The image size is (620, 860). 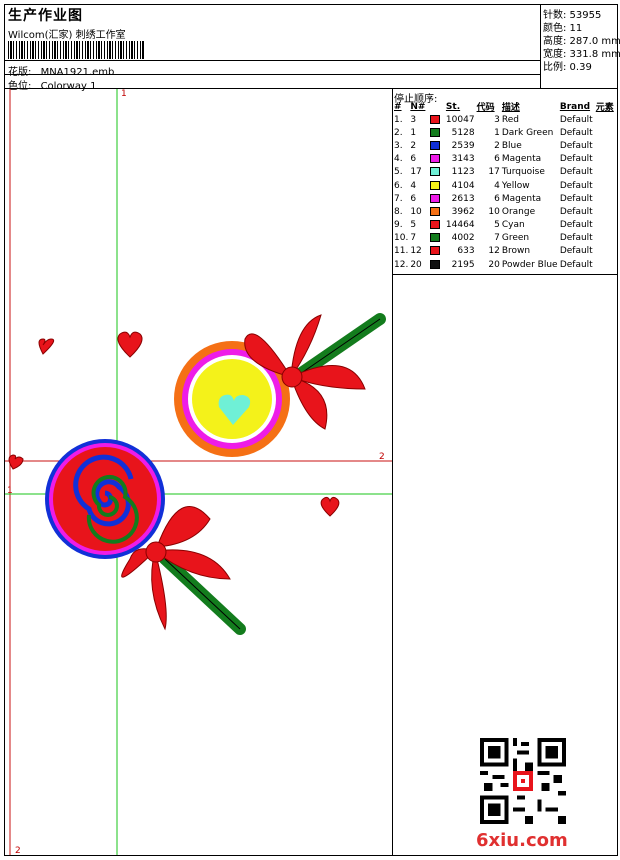 I want to click on row-stitches: 2539, so click(x=463, y=145).